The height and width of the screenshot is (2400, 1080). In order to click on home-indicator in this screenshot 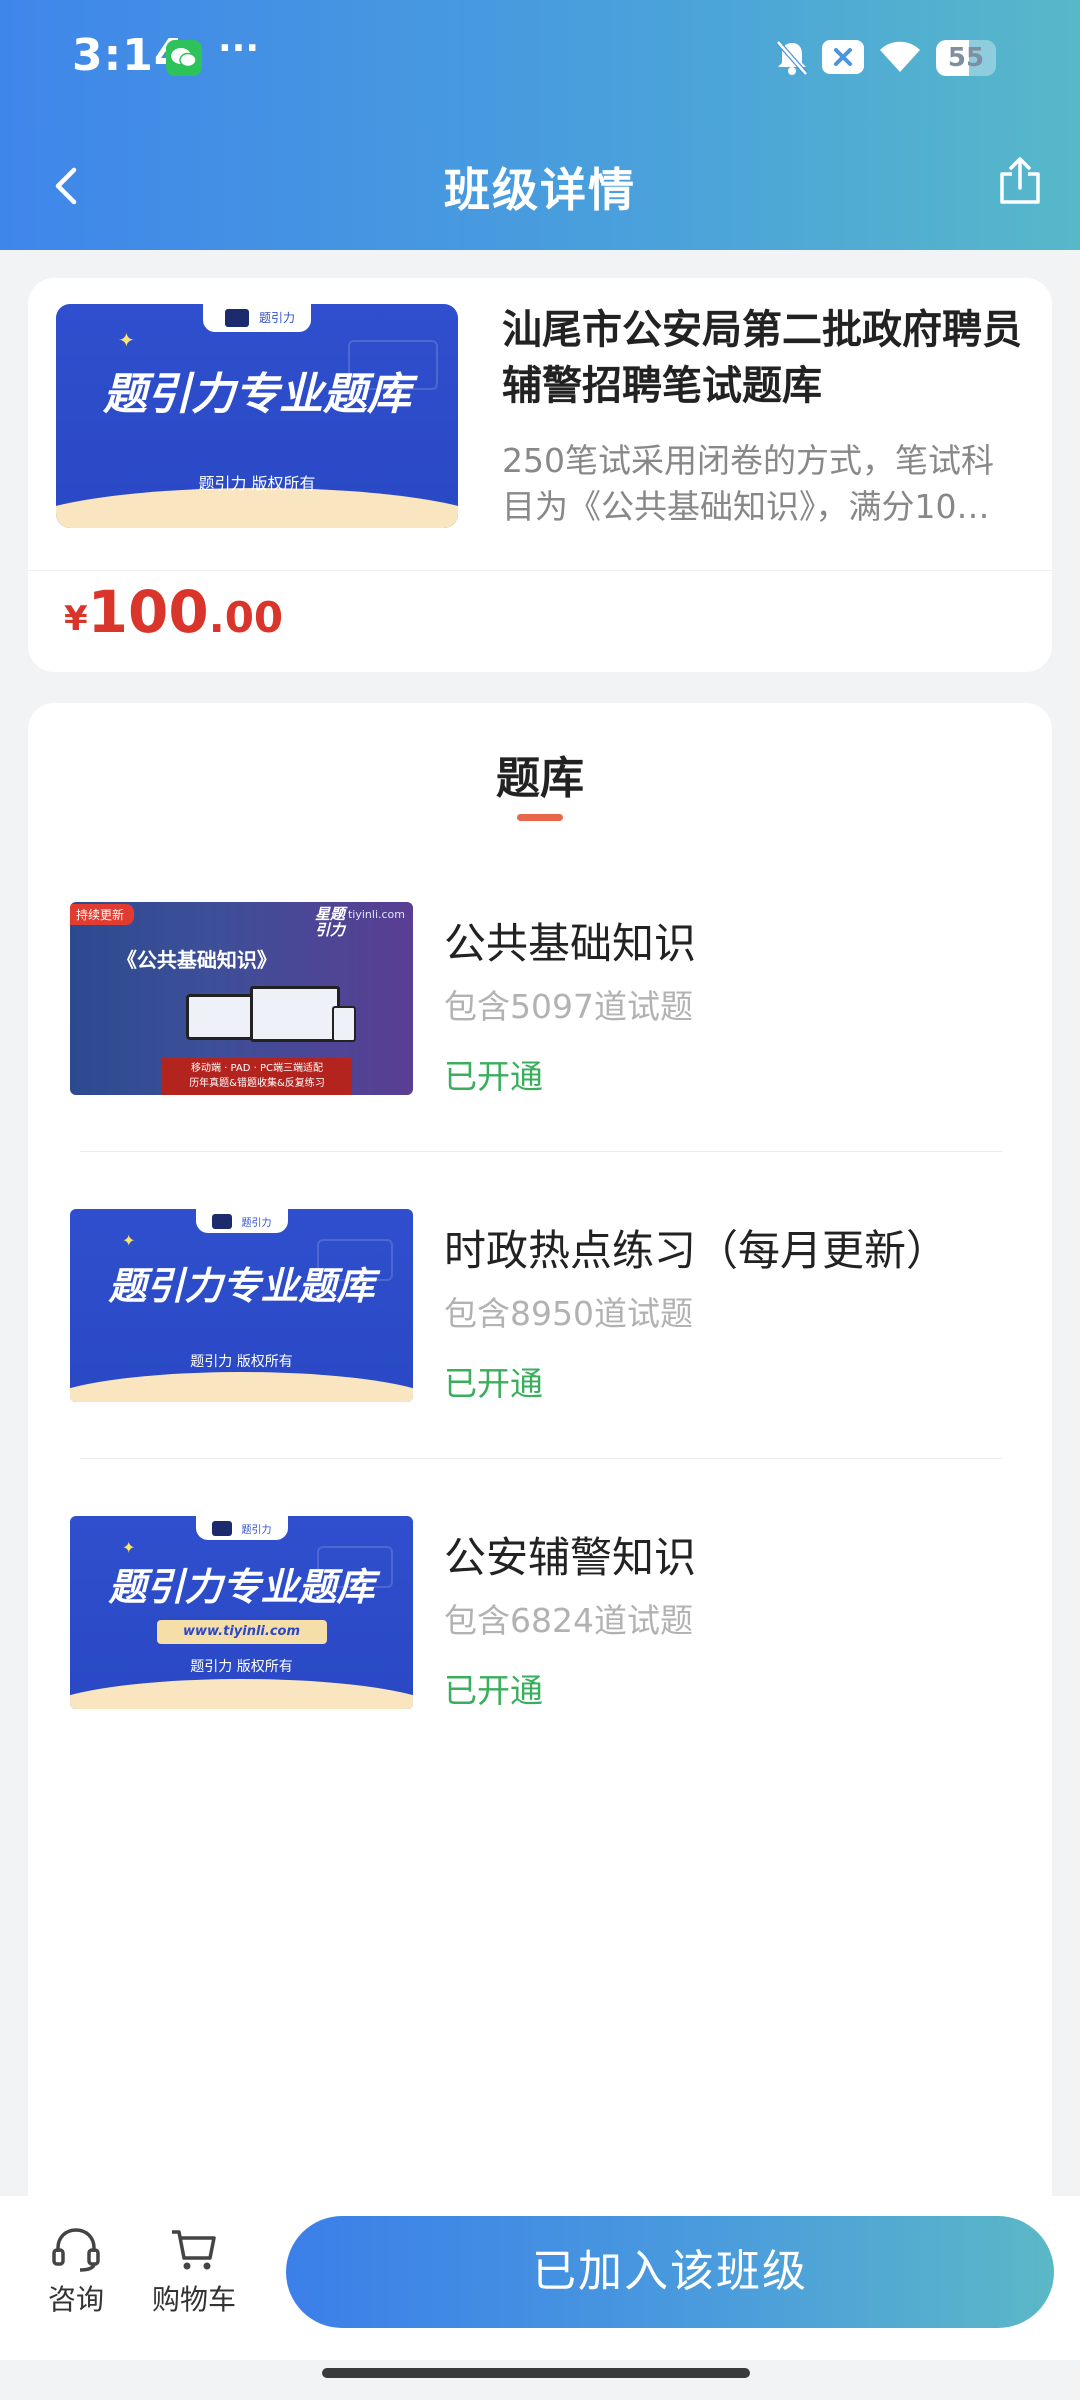, I will do `click(536, 2373)`.